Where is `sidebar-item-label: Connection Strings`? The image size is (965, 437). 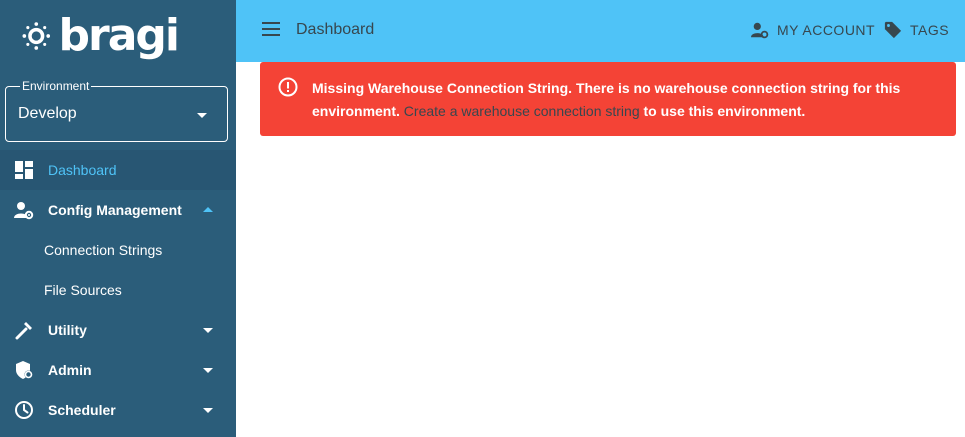
sidebar-item-label: Connection Strings is located at coordinates (103, 250).